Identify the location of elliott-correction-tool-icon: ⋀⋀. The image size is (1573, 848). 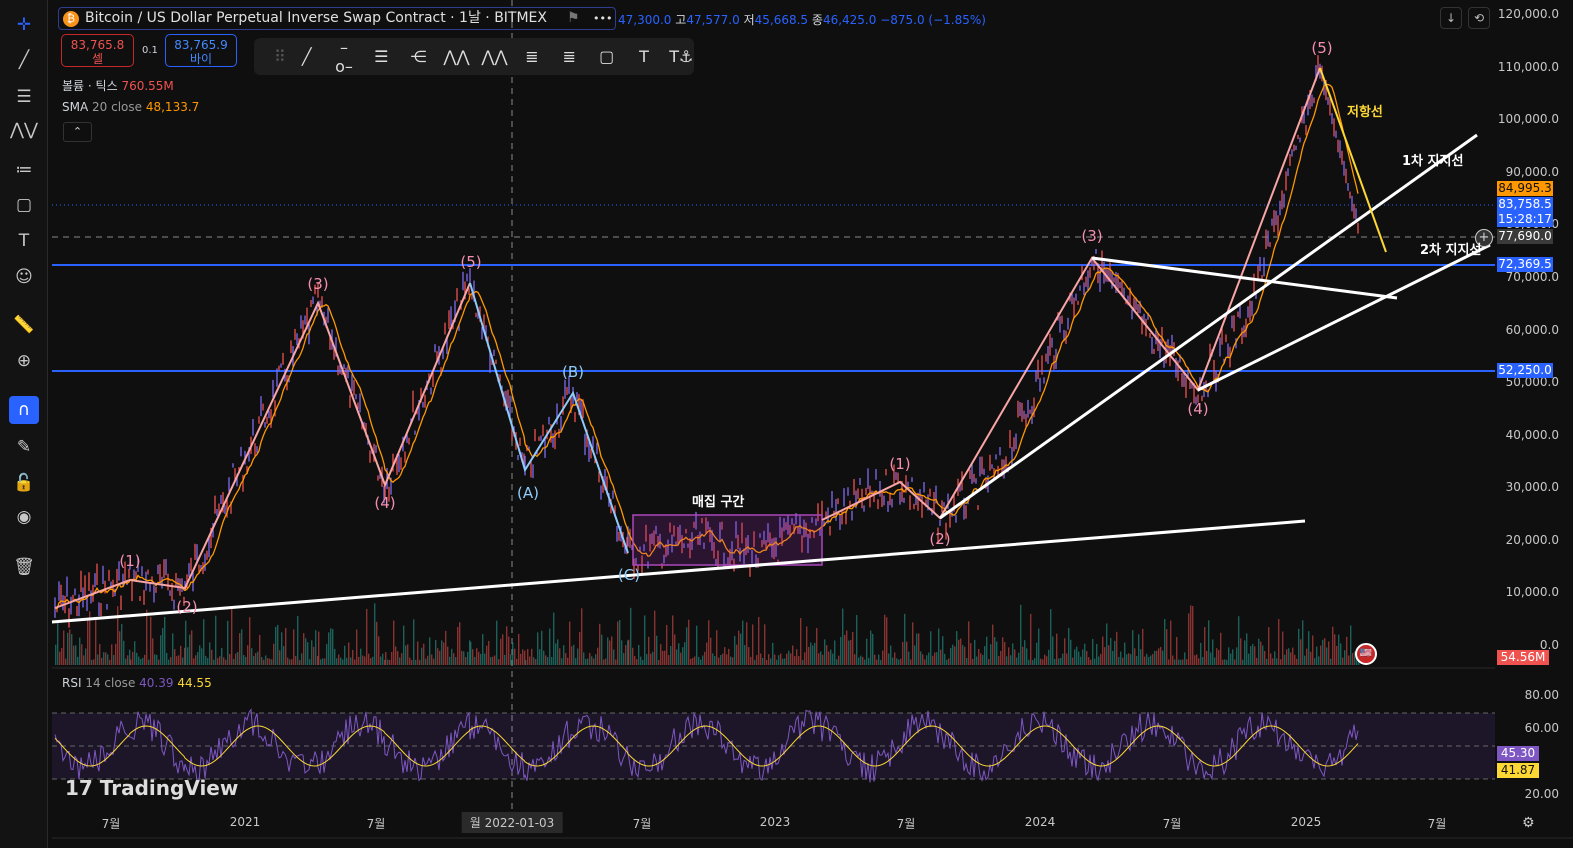
(494, 56).